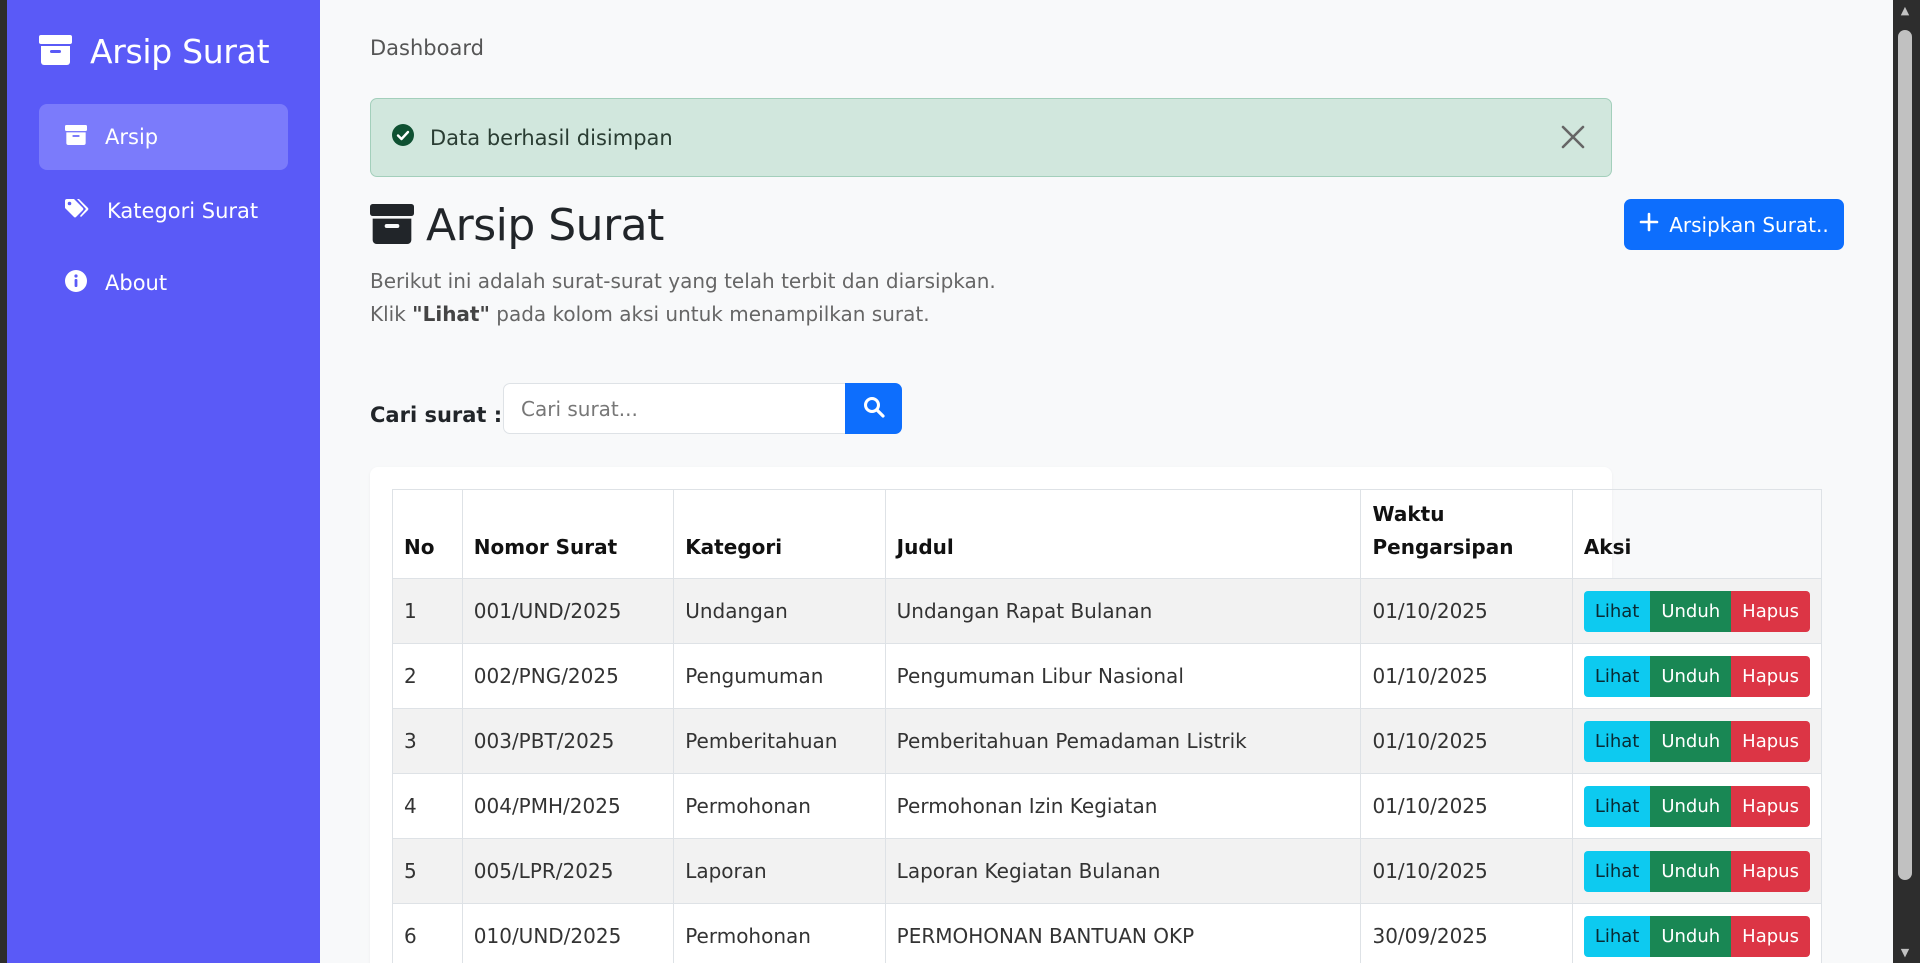 Image resolution: width=1920 pixels, height=963 pixels. Describe the element at coordinates (1466, 534) in the screenshot. I see `header-waktu: Waktu Pengarsipan` at that location.